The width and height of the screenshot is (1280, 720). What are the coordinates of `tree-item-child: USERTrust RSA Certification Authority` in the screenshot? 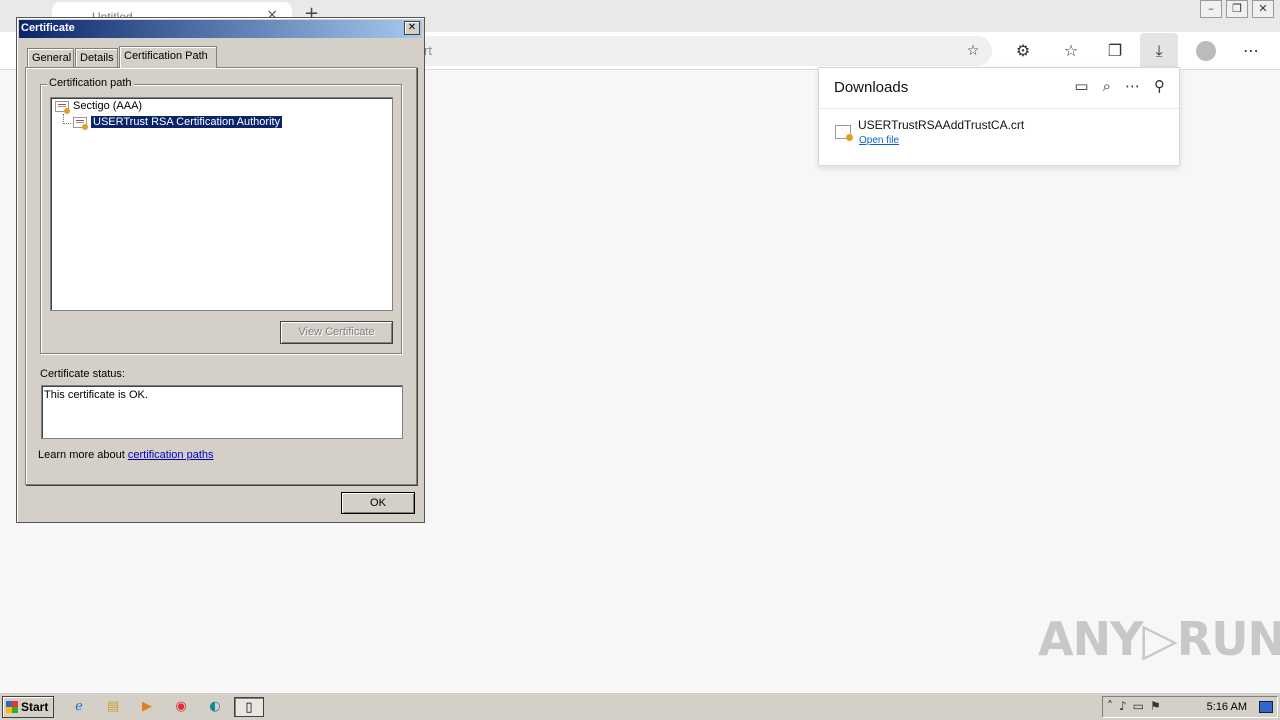 It's located at (178, 122).